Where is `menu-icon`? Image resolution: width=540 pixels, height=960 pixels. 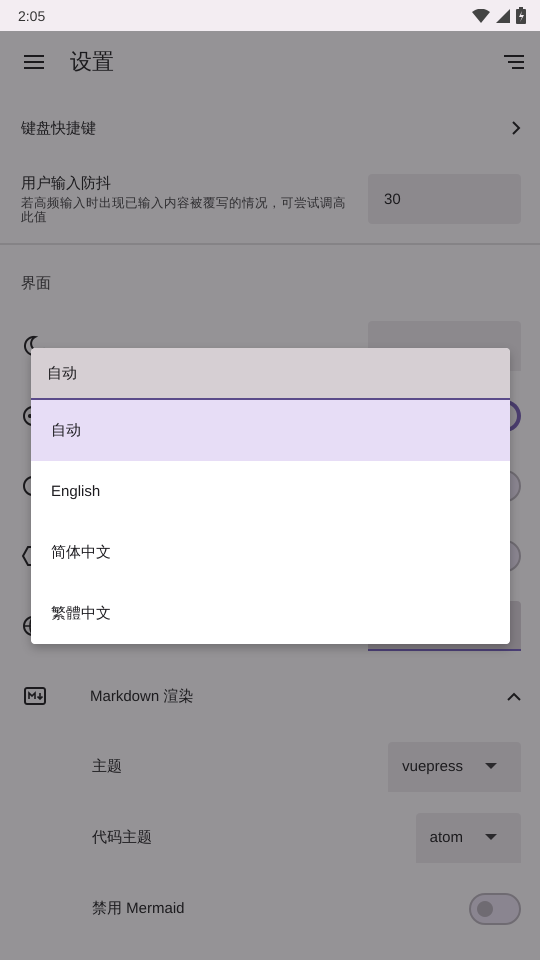
menu-icon is located at coordinates (34, 62).